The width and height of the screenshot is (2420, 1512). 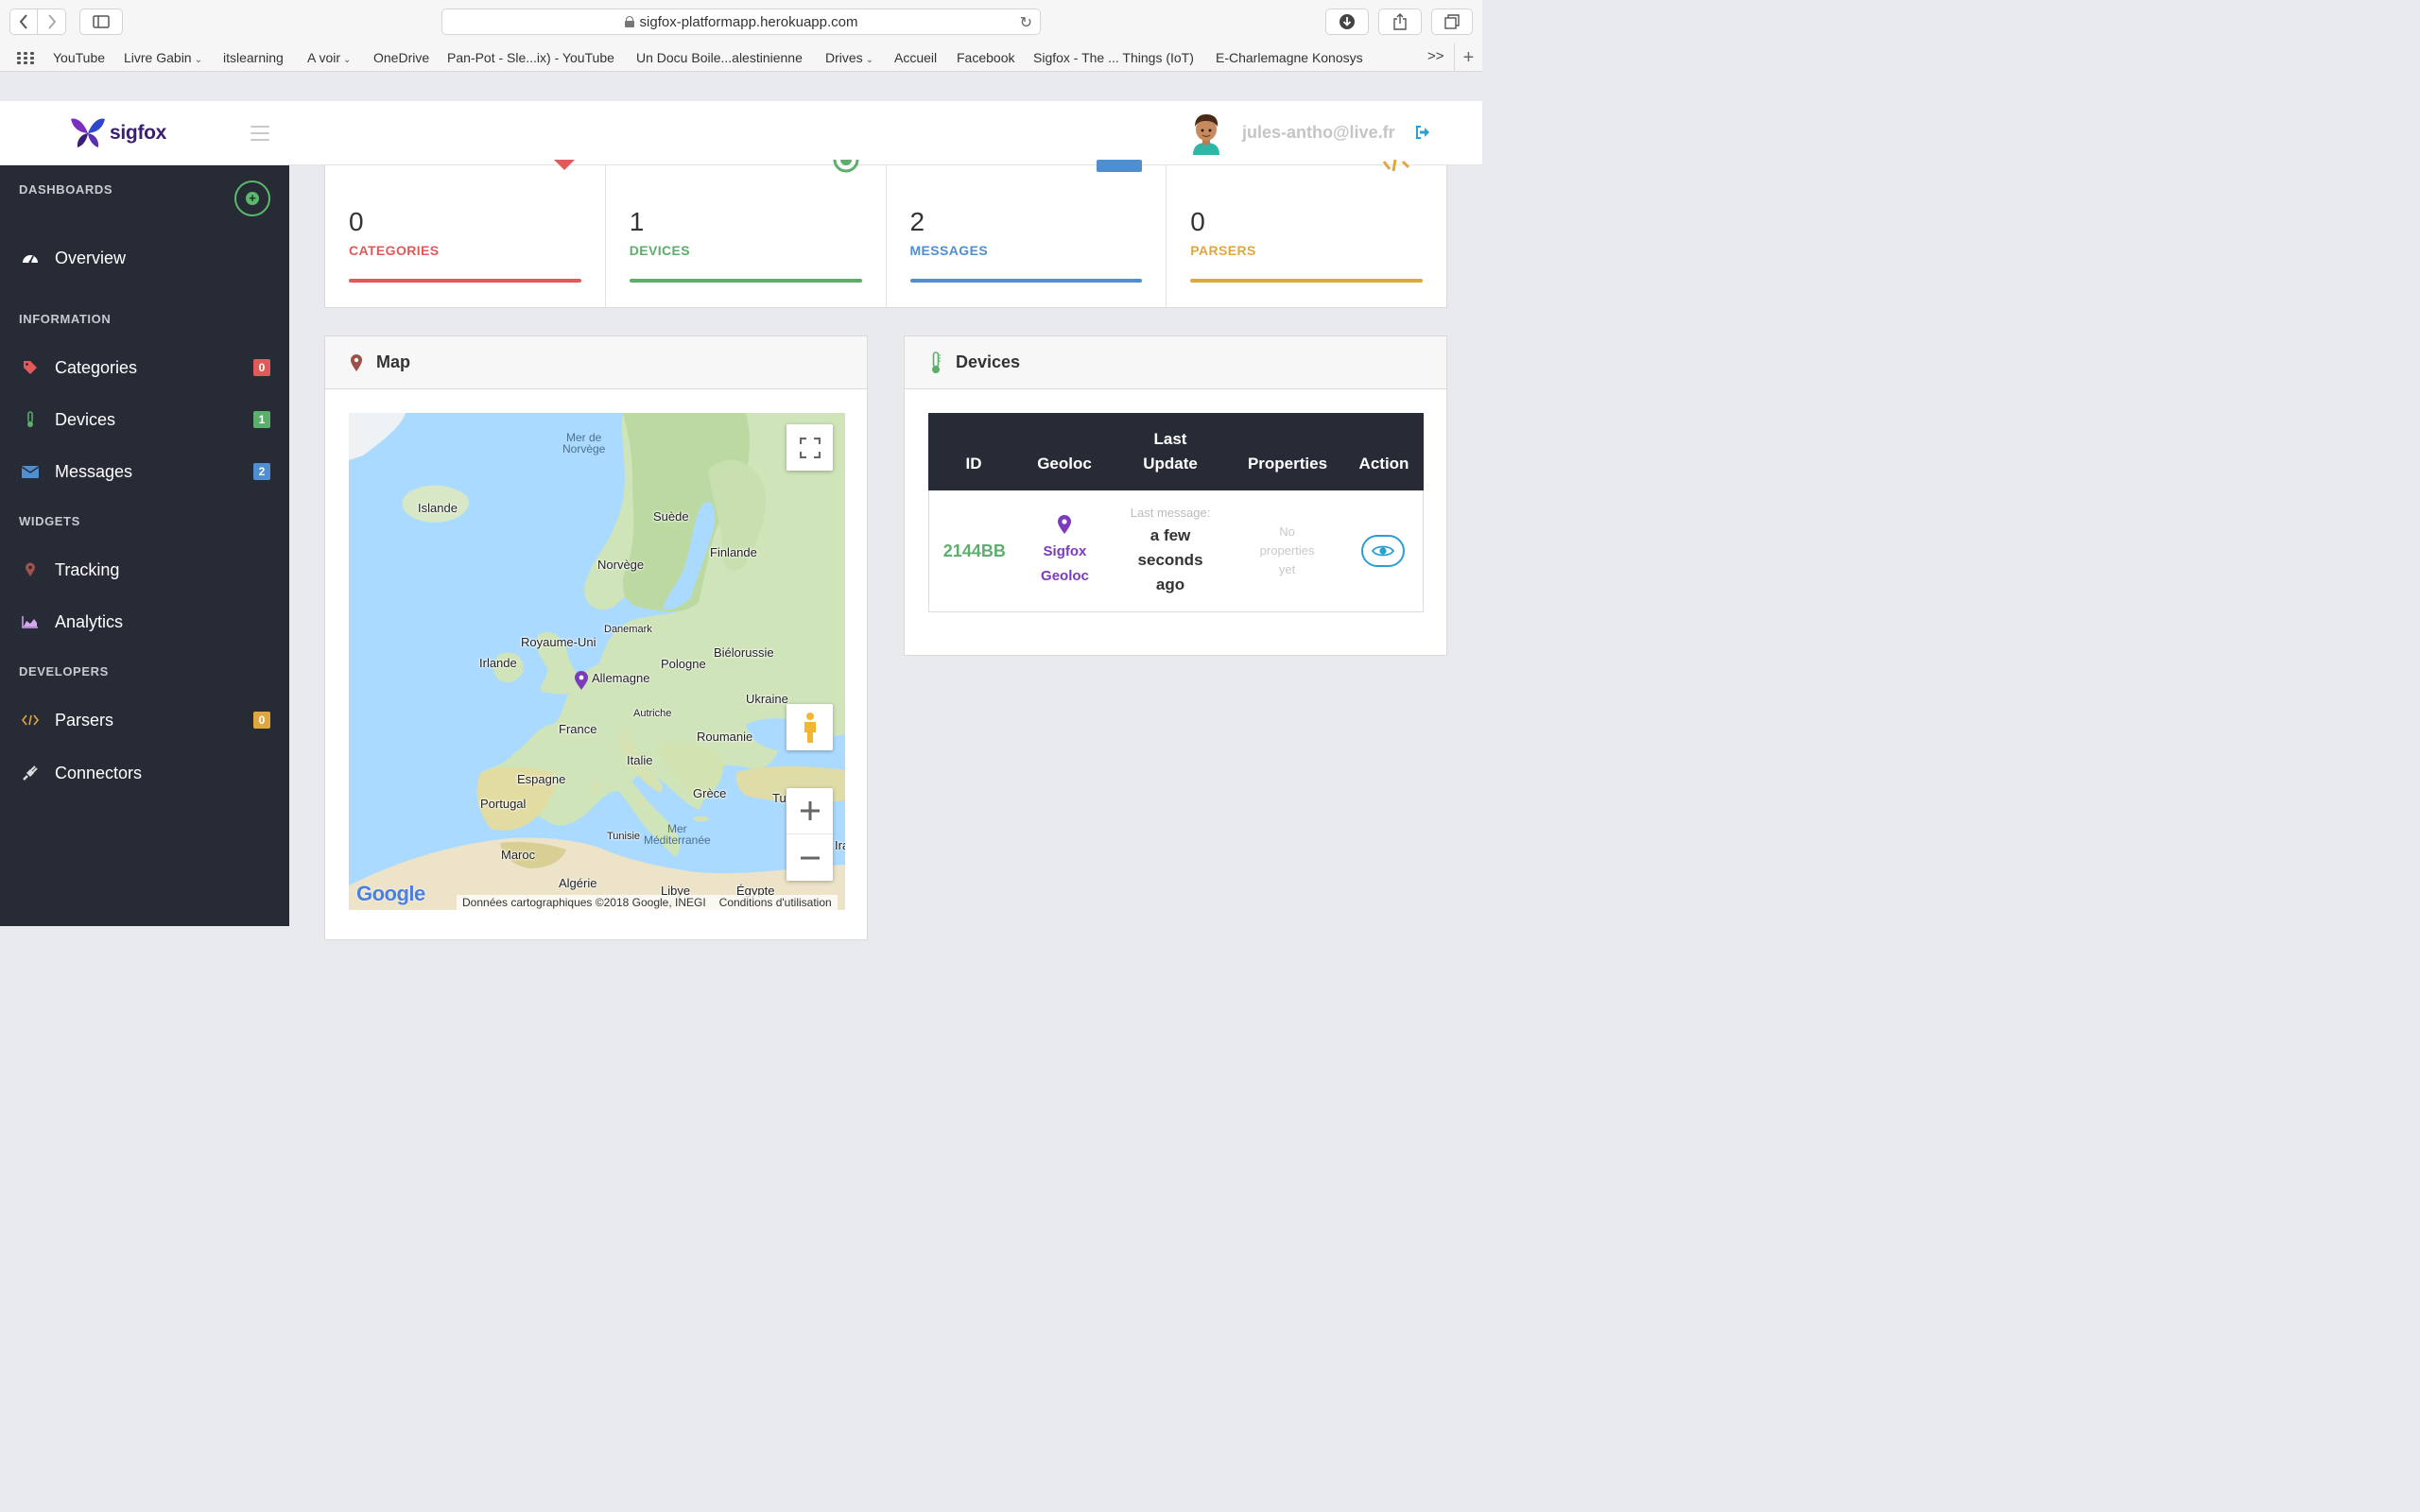 What do you see at coordinates (1206, 133) in the screenshot?
I see `avatar` at bounding box center [1206, 133].